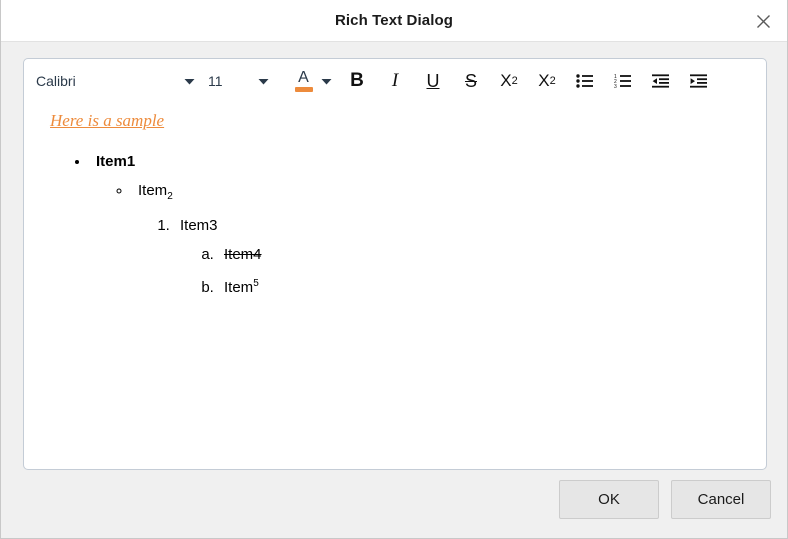 The image size is (788, 539). Describe the element at coordinates (763, 21) in the screenshot. I see `close-icon` at that location.